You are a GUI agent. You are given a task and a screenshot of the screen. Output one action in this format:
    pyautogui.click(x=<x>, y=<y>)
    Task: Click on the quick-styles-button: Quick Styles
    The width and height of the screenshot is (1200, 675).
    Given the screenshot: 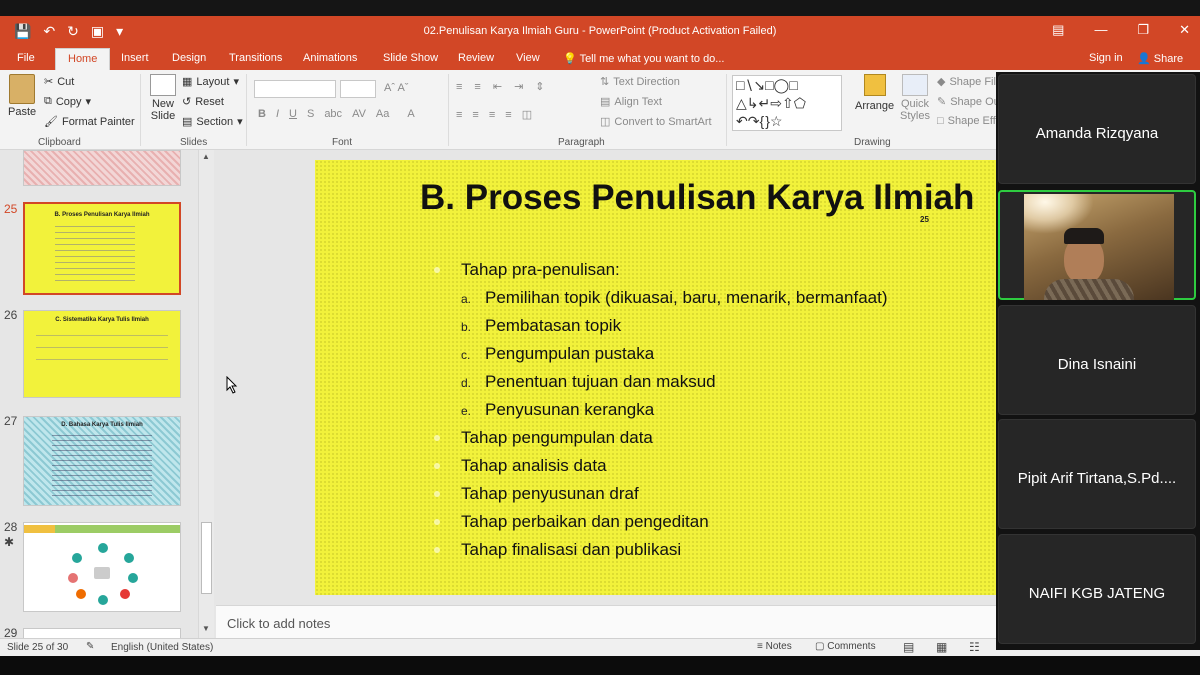 What is the action you would take?
    pyautogui.click(x=915, y=98)
    